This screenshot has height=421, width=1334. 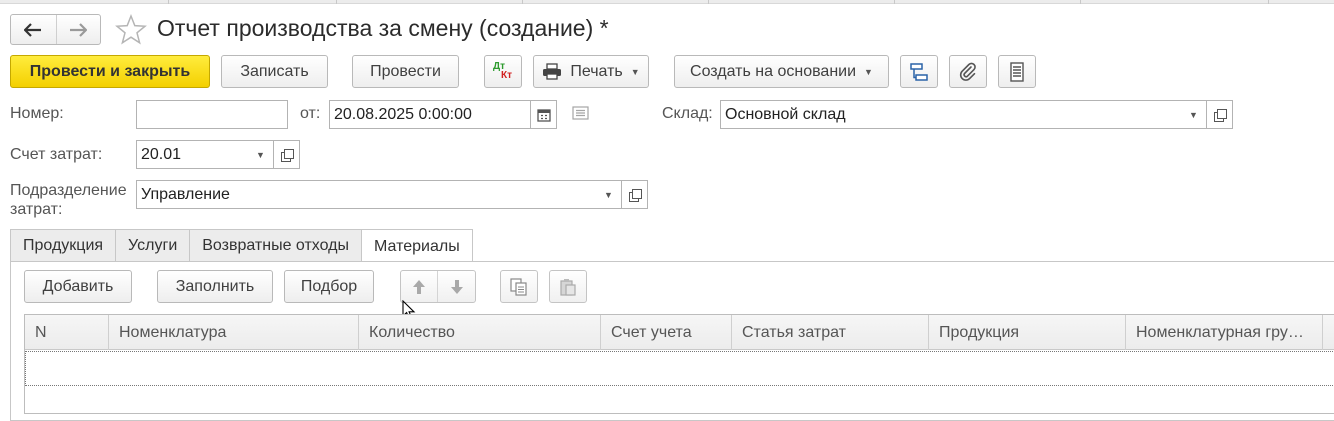 I want to click on arrow-up-icon, so click(x=419, y=286).